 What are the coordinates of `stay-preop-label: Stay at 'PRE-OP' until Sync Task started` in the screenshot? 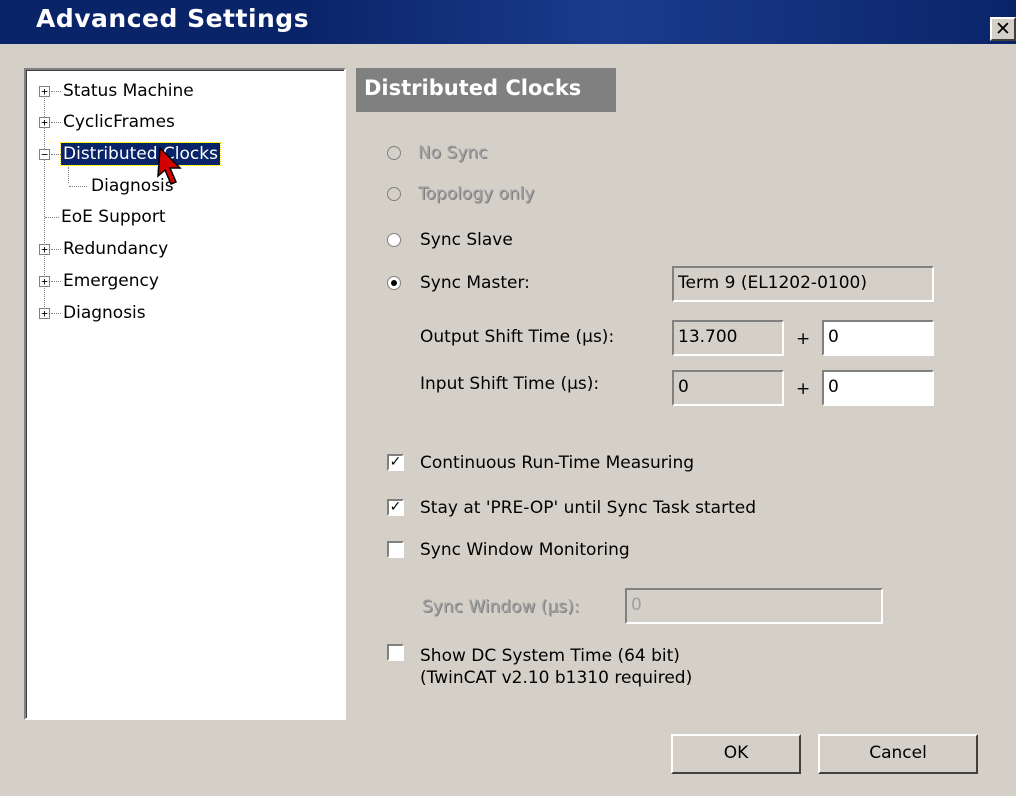 It's located at (588, 508).